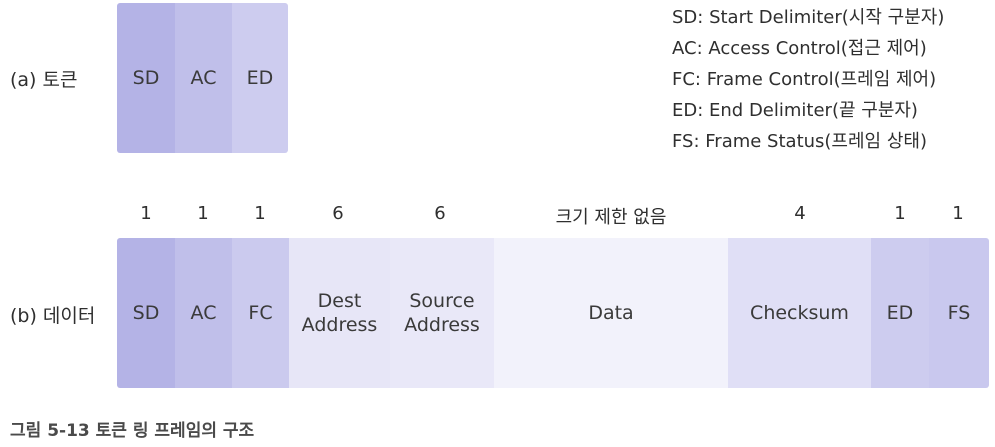  Describe the element at coordinates (260, 213) in the screenshot. I see `size-label-fc: 1` at that location.